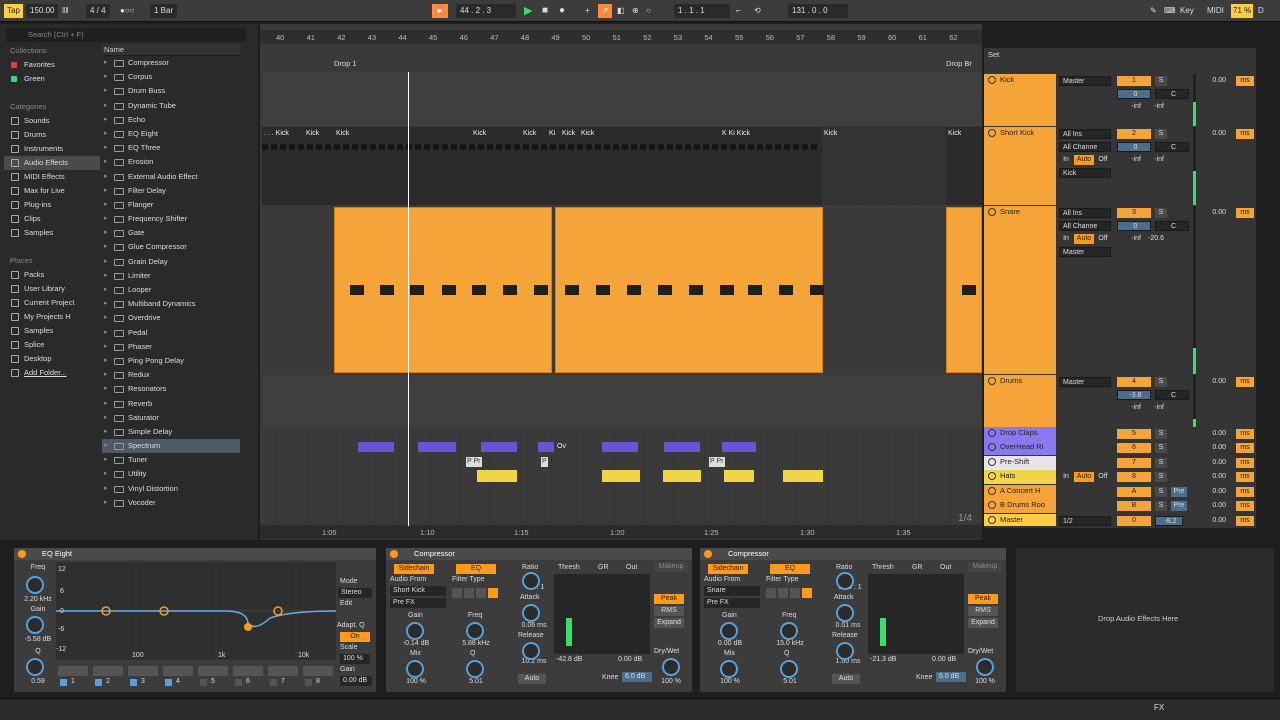  I want to click on browser-device-item: Filter Delay, so click(171, 191).